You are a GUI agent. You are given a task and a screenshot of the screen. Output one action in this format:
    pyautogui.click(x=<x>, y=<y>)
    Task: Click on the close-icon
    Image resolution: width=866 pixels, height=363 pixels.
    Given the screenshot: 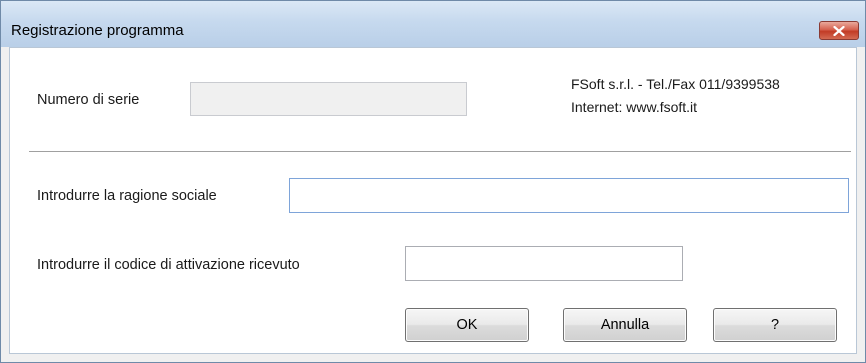 What is the action you would take?
    pyautogui.click(x=839, y=30)
    